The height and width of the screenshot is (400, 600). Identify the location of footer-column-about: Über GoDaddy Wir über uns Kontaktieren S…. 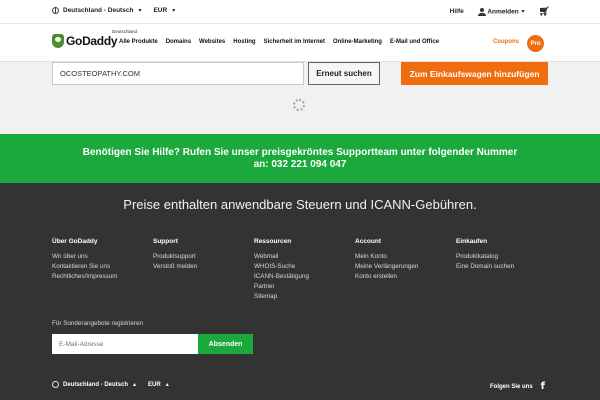
(102, 260).